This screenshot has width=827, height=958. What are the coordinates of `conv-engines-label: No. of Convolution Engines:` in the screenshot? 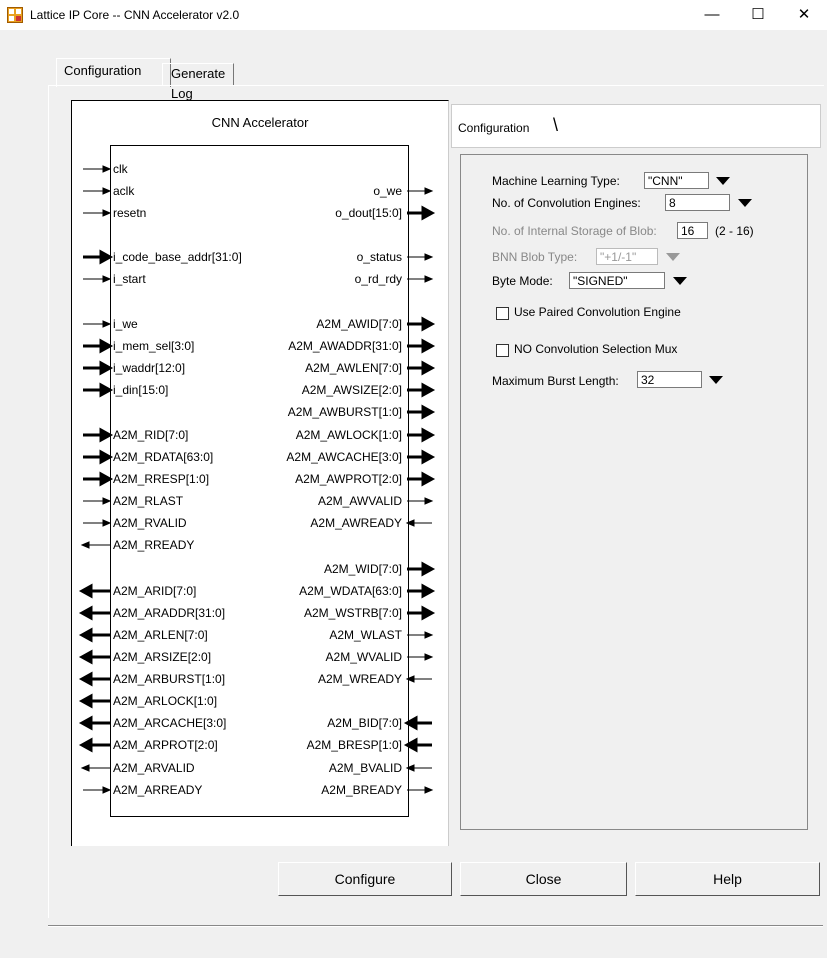 It's located at (566, 203).